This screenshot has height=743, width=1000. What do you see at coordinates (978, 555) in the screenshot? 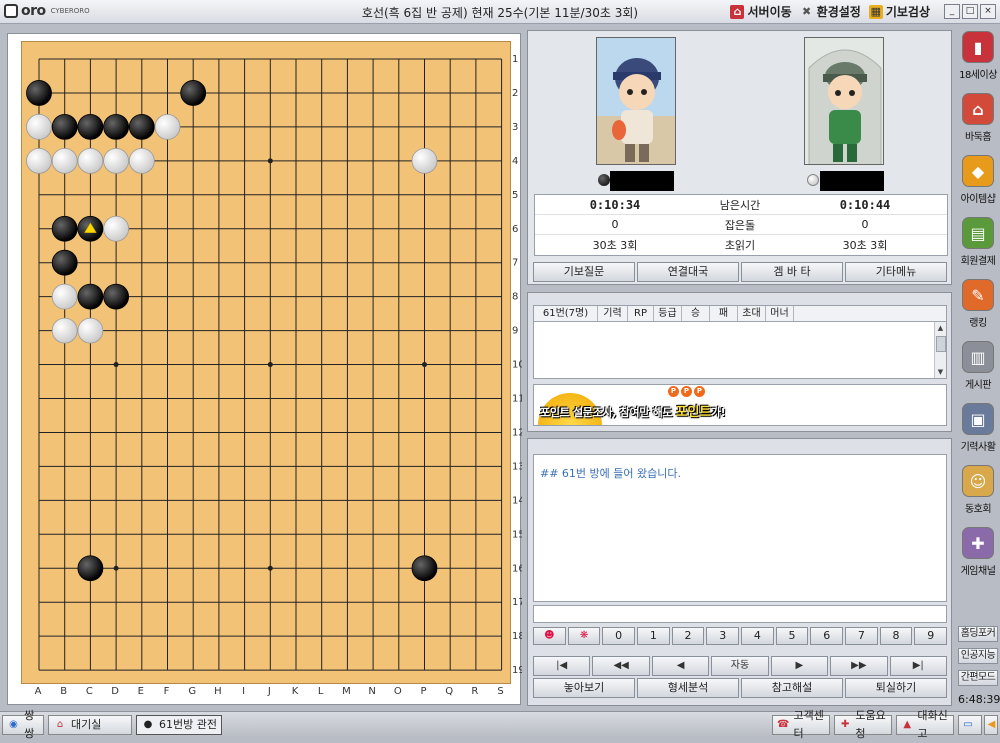
I see `sidebar-item-game-channel: ✚ 게임채널` at bounding box center [978, 555].